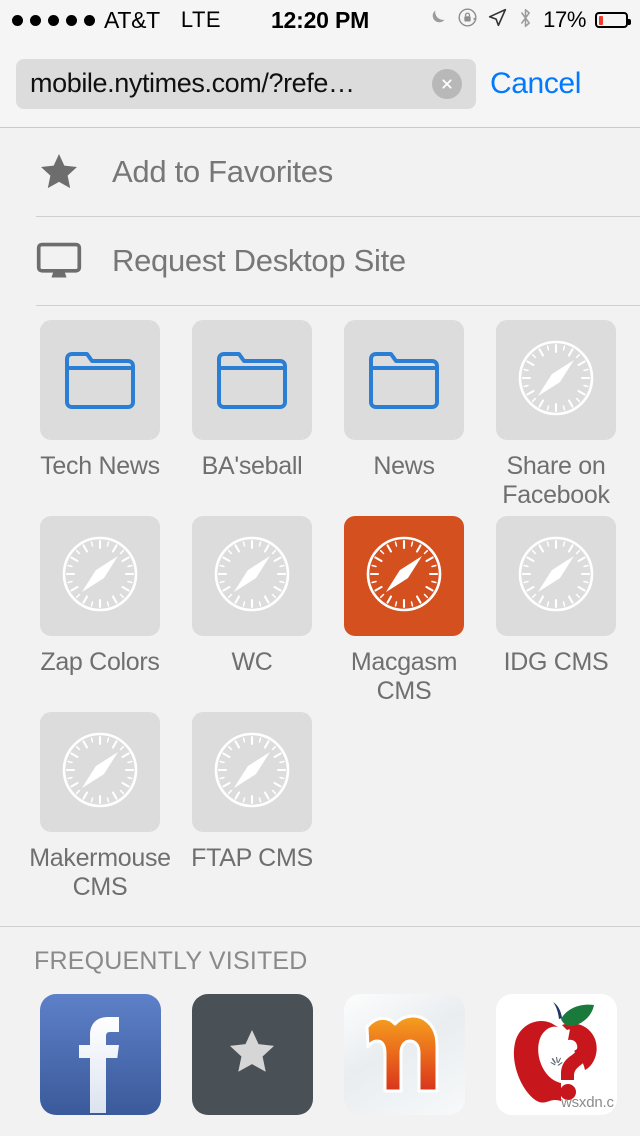  I want to click on facebook-tile, so click(100, 1054).